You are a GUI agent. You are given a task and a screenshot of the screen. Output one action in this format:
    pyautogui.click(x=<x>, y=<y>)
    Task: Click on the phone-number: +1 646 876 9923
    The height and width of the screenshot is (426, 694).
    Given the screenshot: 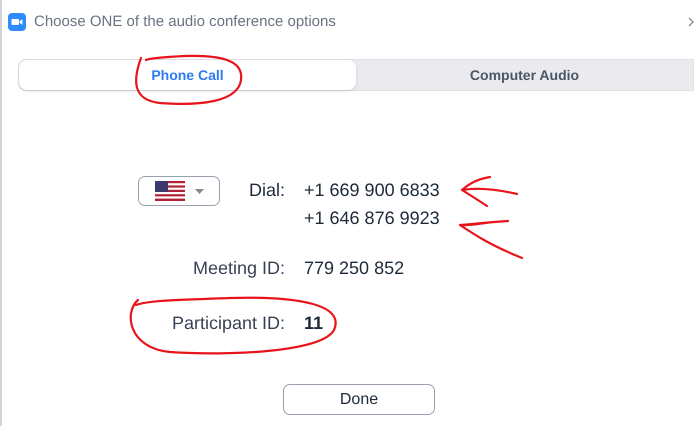 What is the action you would take?
    pyautogui.click(x=372, y=218)
    